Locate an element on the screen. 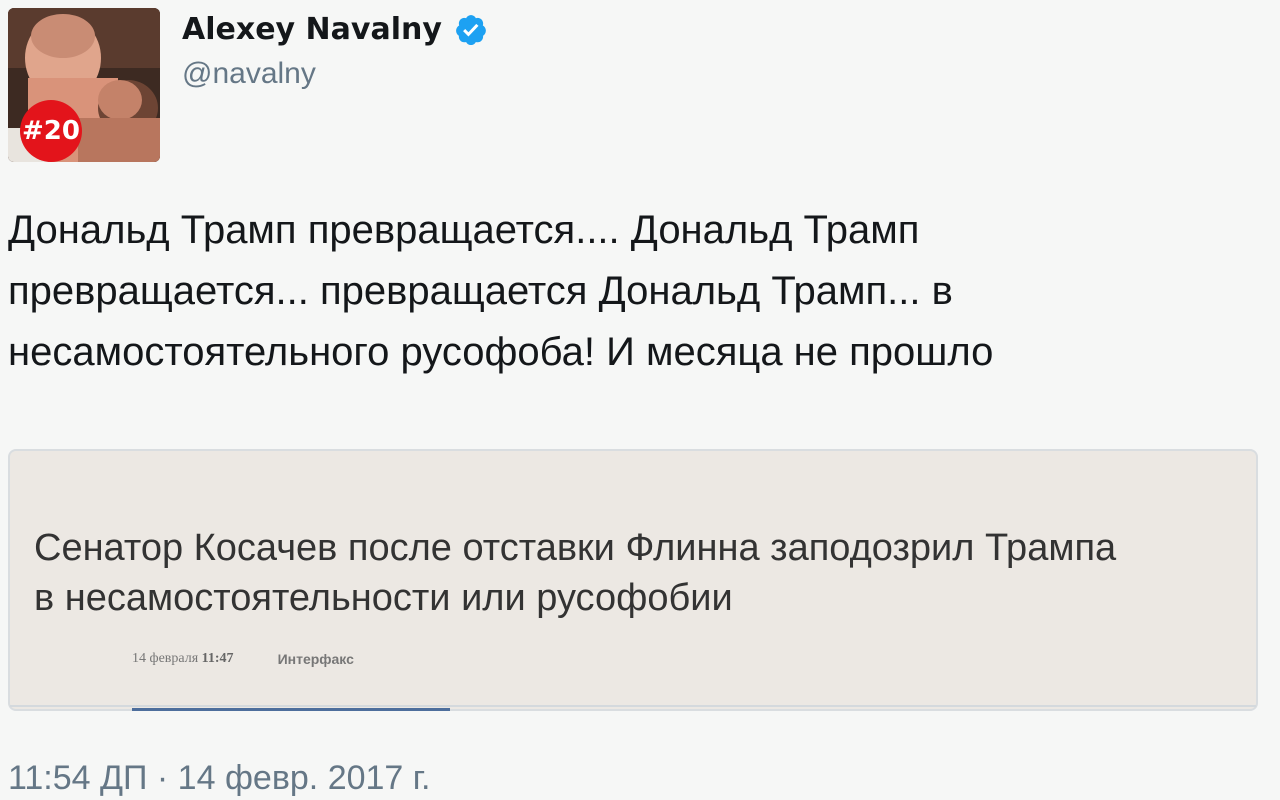 Image resolution: width=1280 pixels, height=800 pixels. user-handle: @navalny is located at coordinates (249, 74).